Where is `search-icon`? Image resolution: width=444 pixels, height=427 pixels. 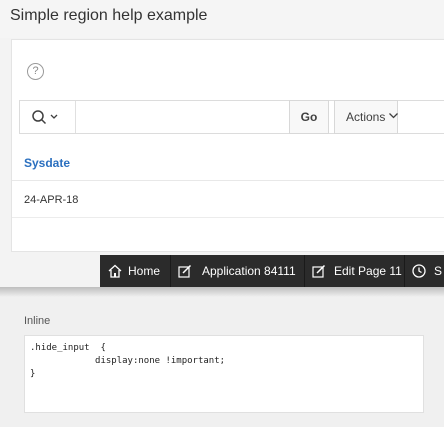
search-icon is located at coordinates (45, 117).